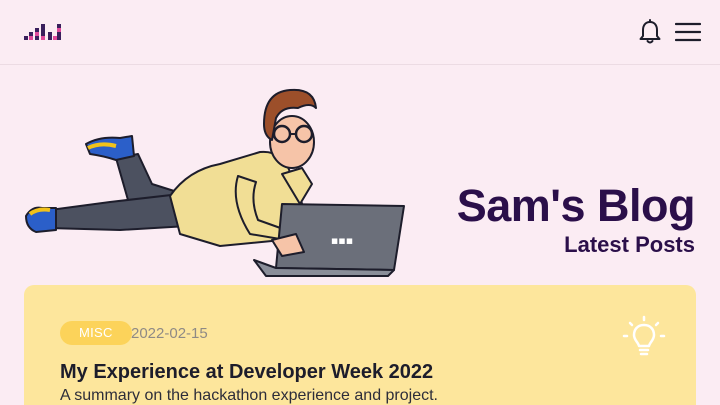 The image size is (720, 405). Describe the element at coordinates (688, 32) in the screenshot. I see `hamburger-menu-icon` at that location.